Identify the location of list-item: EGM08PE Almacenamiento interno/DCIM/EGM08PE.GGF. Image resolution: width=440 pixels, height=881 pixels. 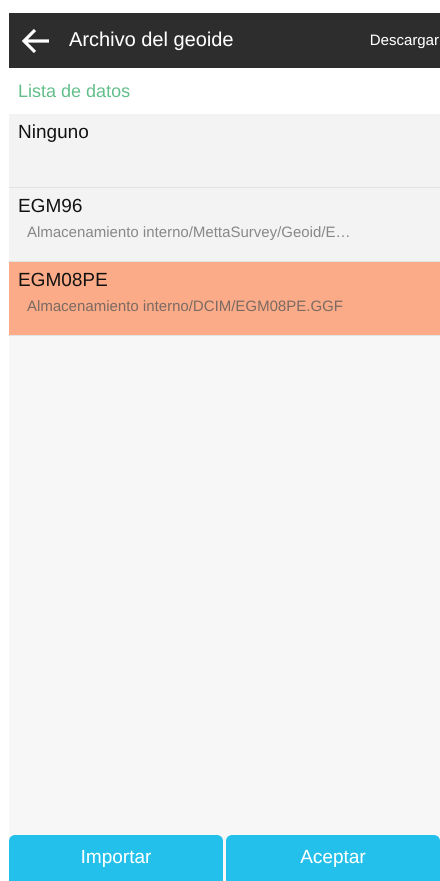
(224, 299).